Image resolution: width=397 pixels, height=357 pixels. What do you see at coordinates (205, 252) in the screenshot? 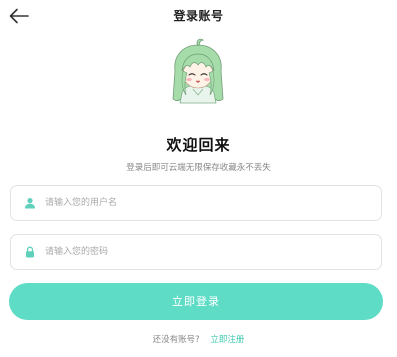
I see `password-input` at bounding box center [205, 252].